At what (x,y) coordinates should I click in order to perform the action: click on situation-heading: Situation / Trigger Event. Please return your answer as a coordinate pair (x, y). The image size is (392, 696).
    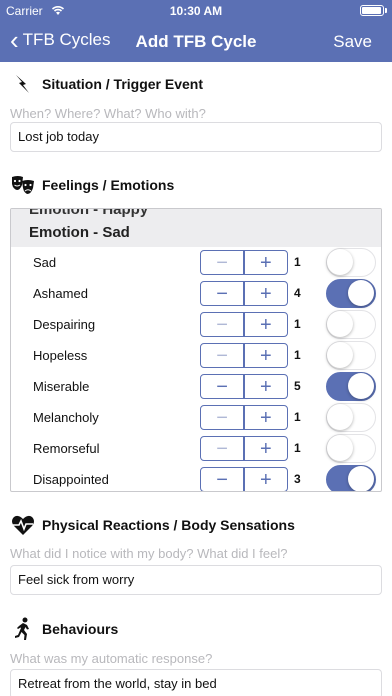
    Looking at the image, I should click on (106, 84).